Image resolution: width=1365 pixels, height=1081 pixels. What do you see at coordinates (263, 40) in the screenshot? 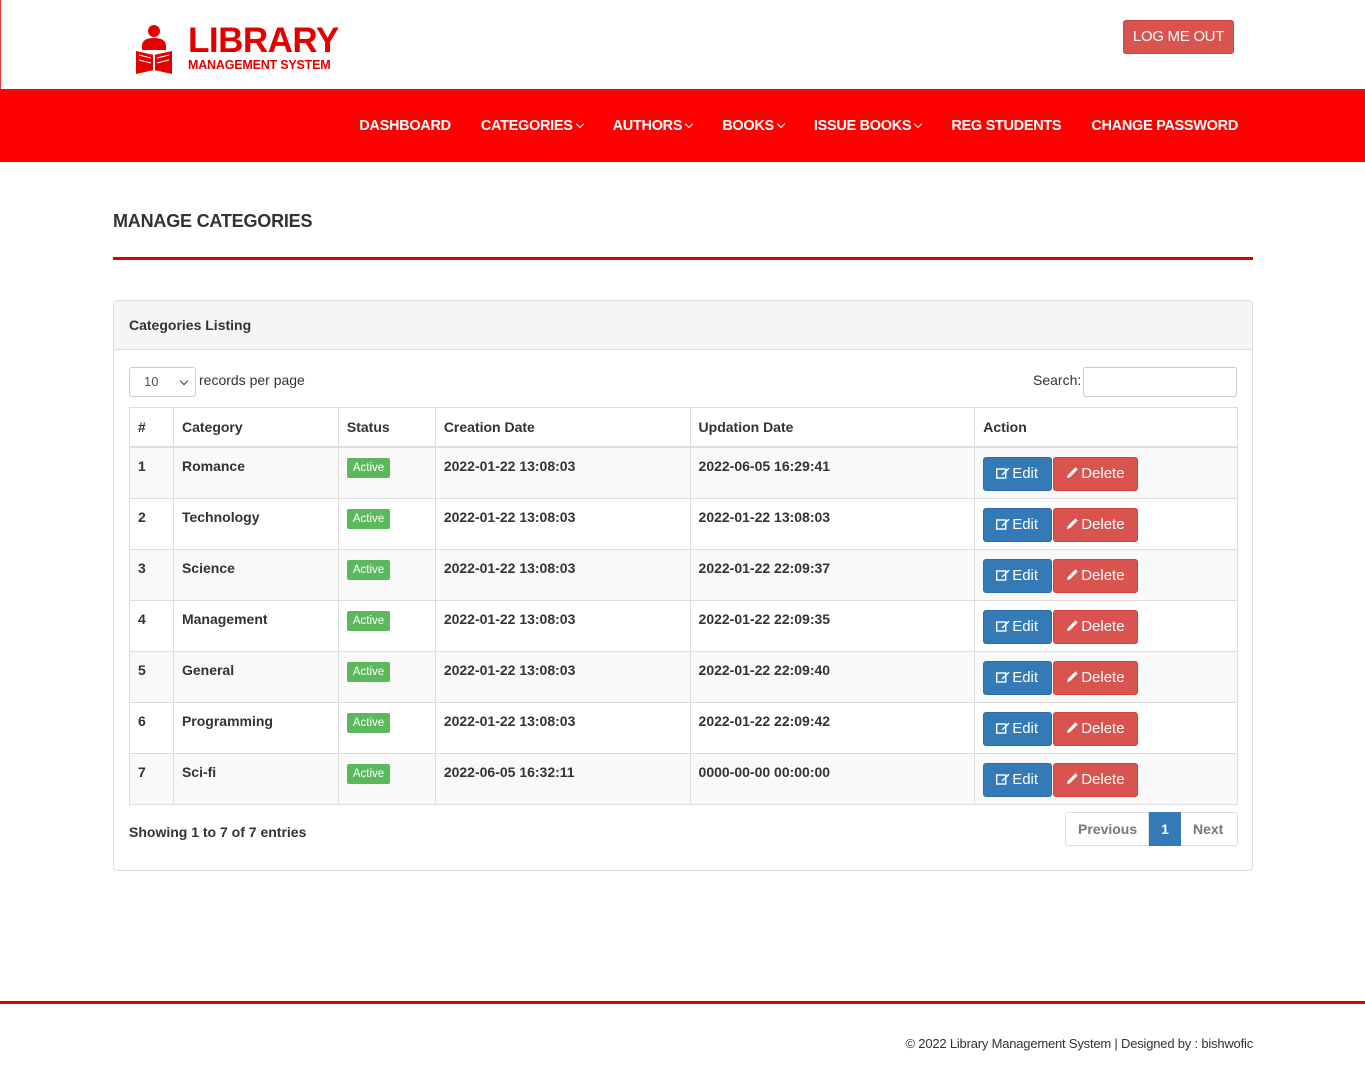
I see `brand-title: LIBRARY` at bounding box center [263, 40].